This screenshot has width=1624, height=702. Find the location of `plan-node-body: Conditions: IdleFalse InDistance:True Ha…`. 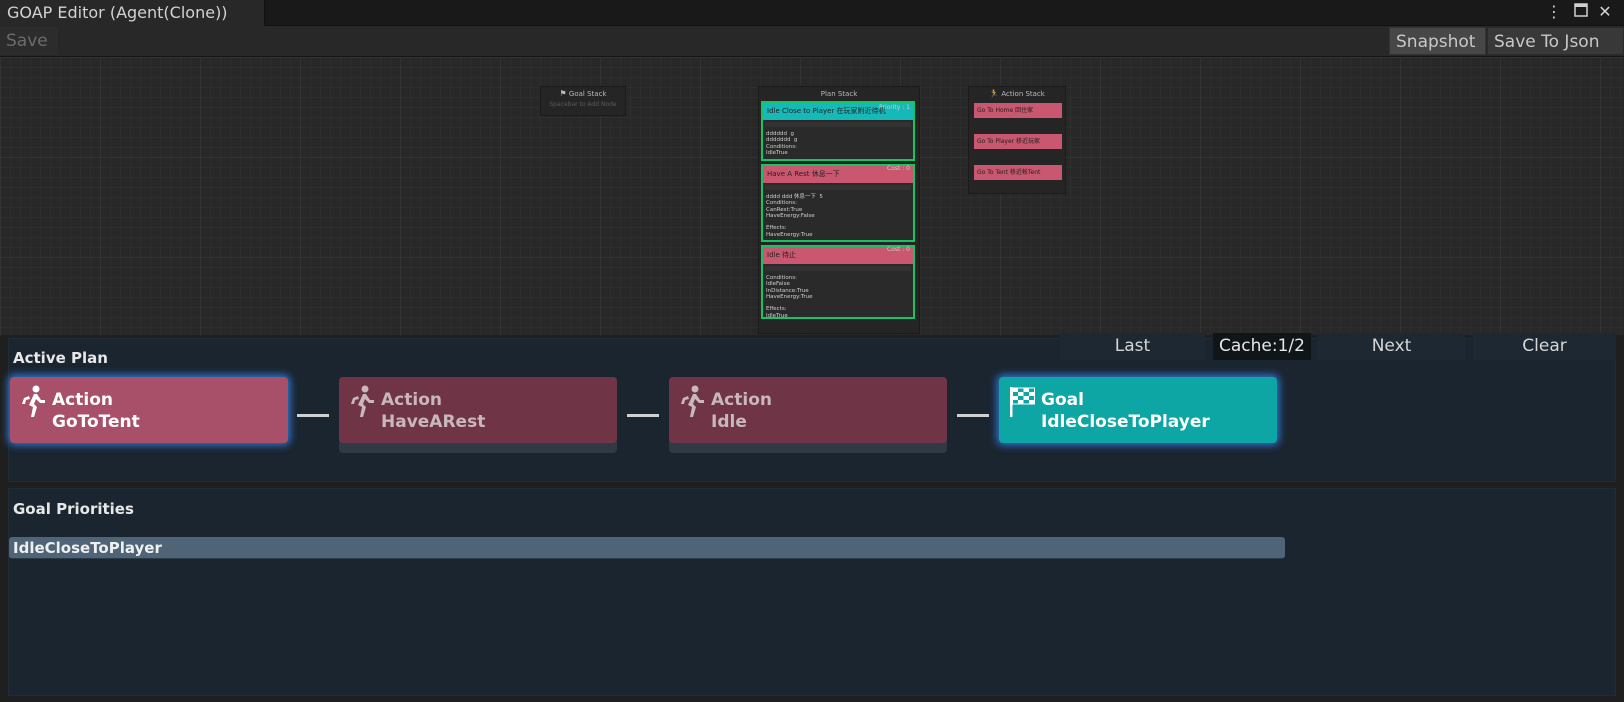

plan-node-body: Conditions: IdleFalse InDistance:True Ha… is located at coordinates (789, 297).